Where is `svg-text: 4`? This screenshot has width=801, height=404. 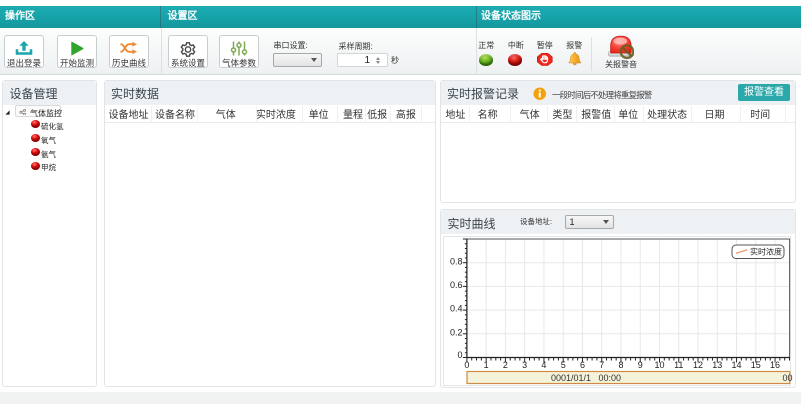 svg-text: 4 is located at coordinates (543, 365).